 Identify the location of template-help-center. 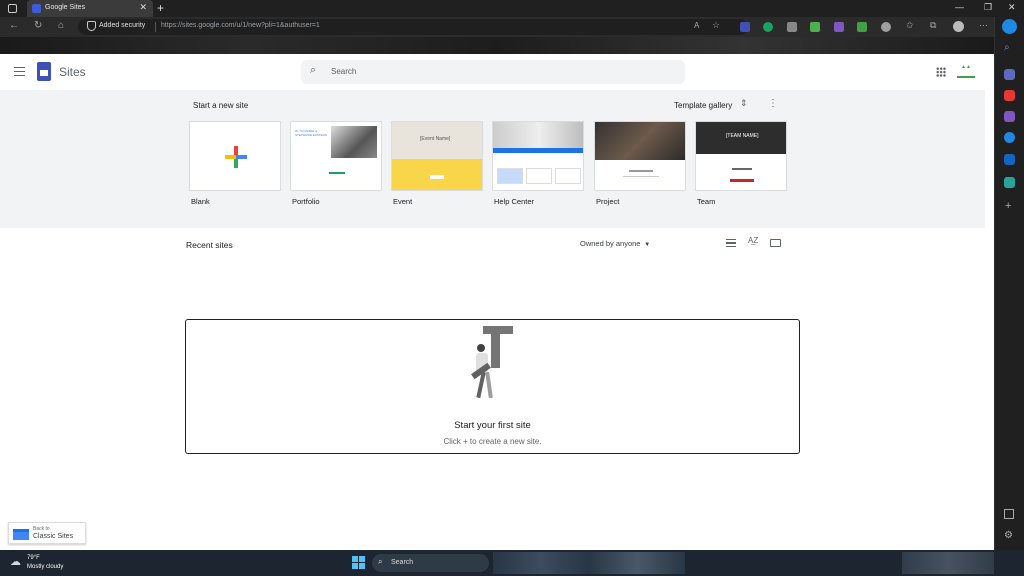
(538, 156).